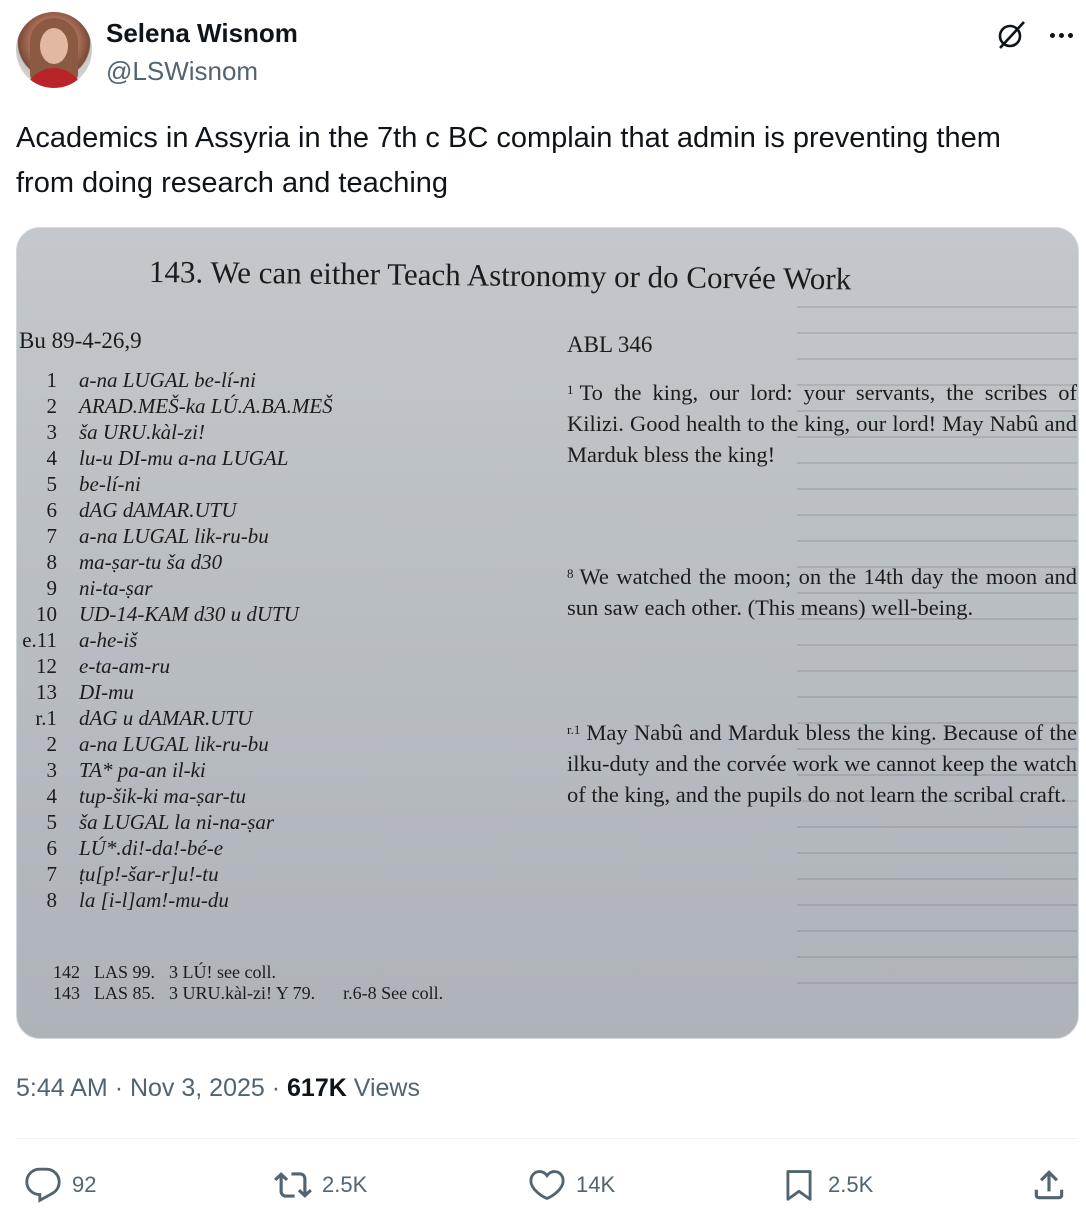 This screenshot has width=1086, height=1214. What do you see at coordinates (43, 1185) in the screenshot?
I see `reply-icon` at bounding box center [43, 1185].